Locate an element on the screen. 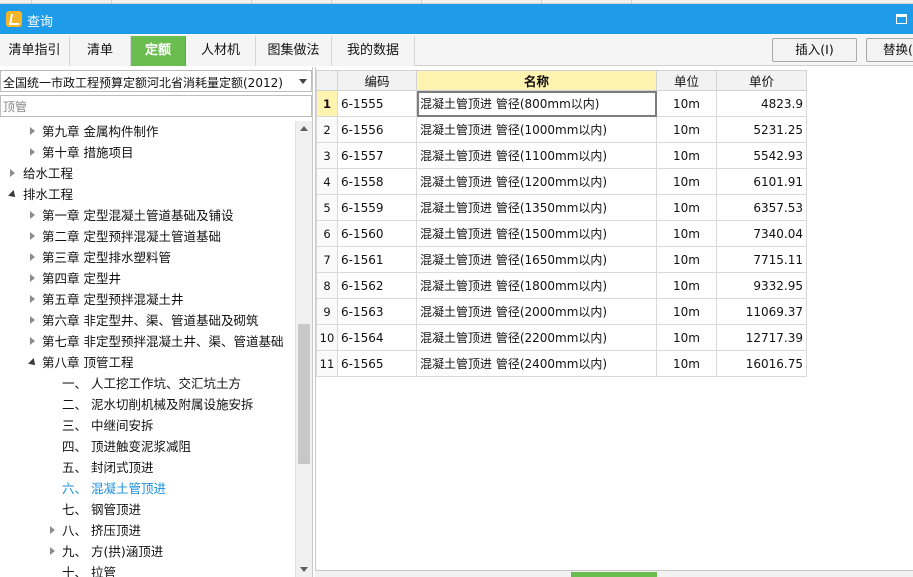 The width and height of the screenshot is (913, 577). table-row: 5 6-1559 混凝土管顶进 管径(1350mm以内) 10m 6357.53 is located at coordinates (561, 207).